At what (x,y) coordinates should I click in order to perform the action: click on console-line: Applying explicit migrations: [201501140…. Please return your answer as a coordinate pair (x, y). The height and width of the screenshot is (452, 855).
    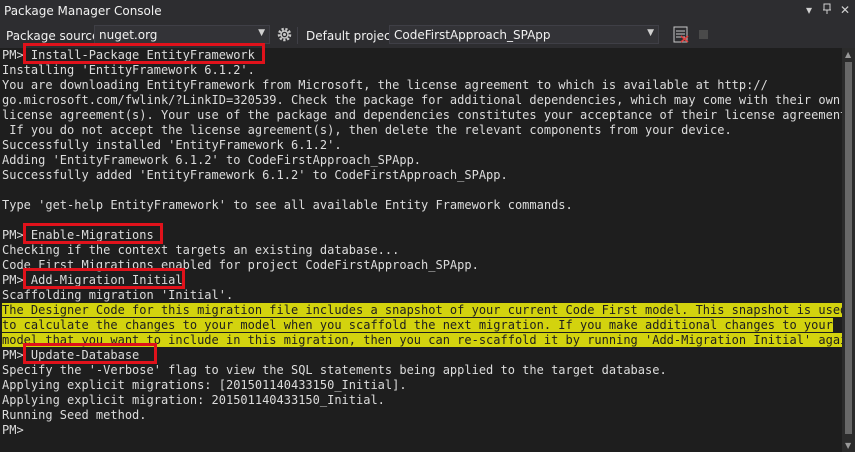
    Looking at the image, I should click on (204, 385).